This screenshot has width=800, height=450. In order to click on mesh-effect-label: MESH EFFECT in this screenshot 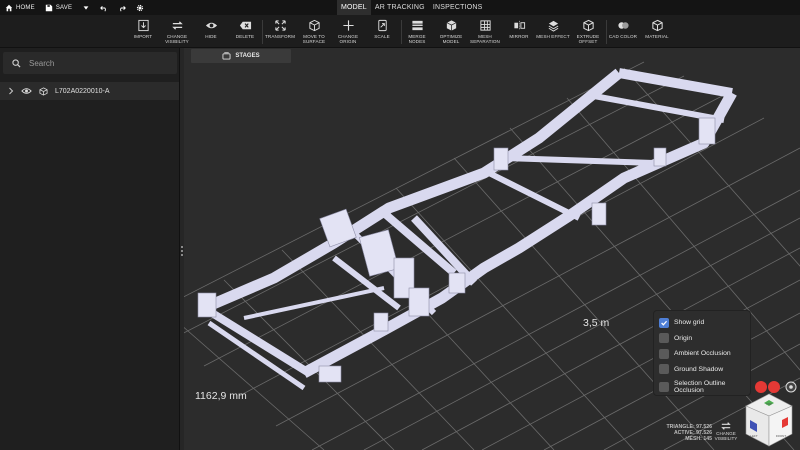, I will do `click(553, 36)`.